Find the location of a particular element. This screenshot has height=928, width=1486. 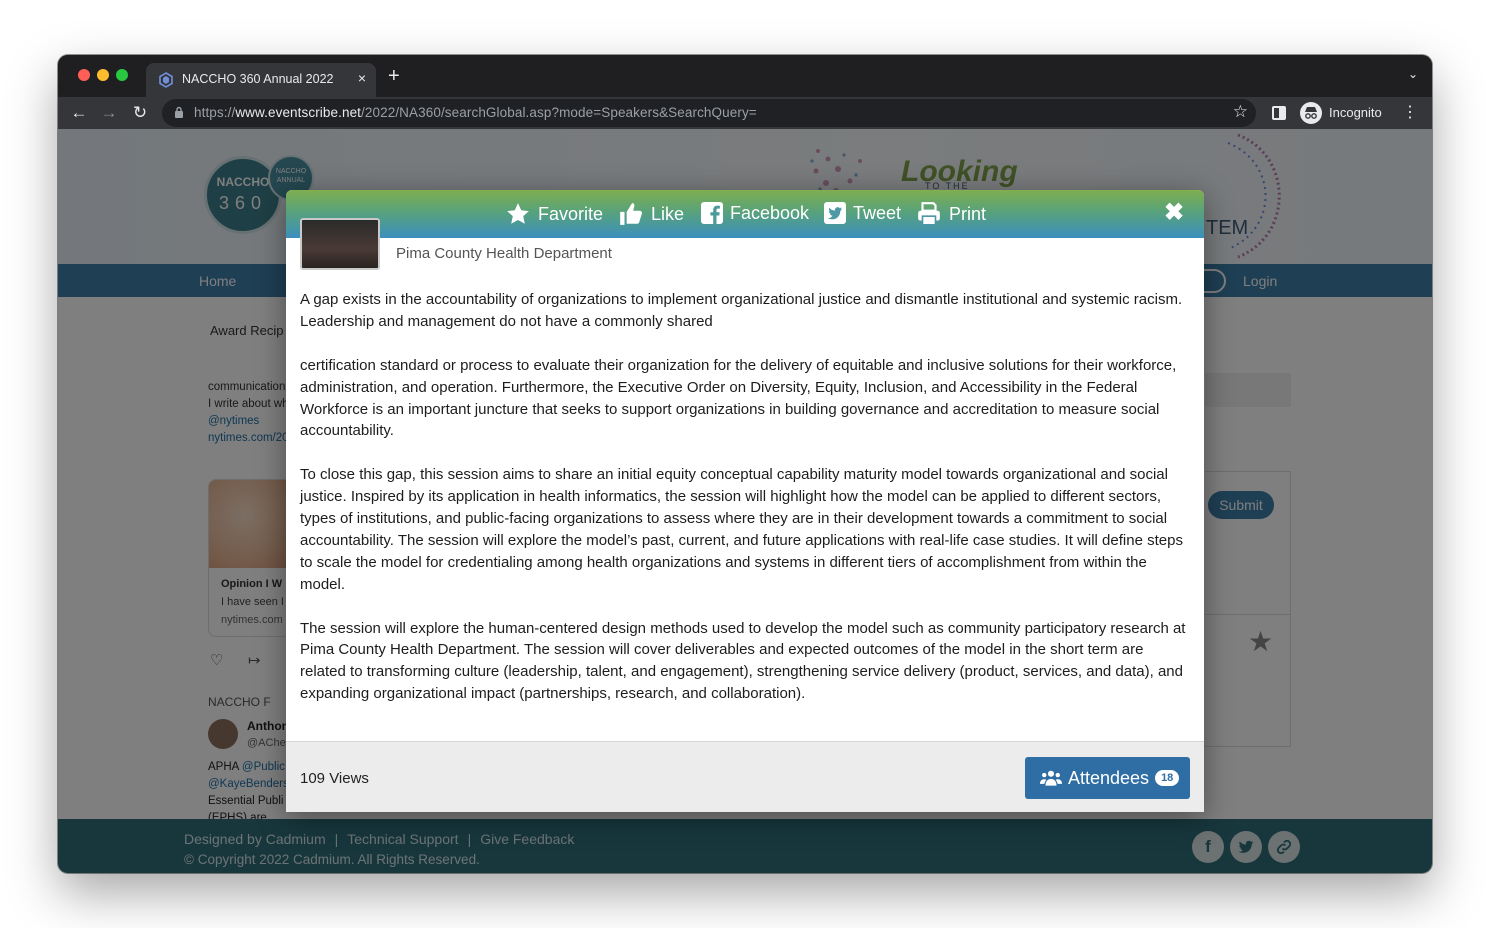

tweet-button: Tweet is located at coordinates (862, 213).